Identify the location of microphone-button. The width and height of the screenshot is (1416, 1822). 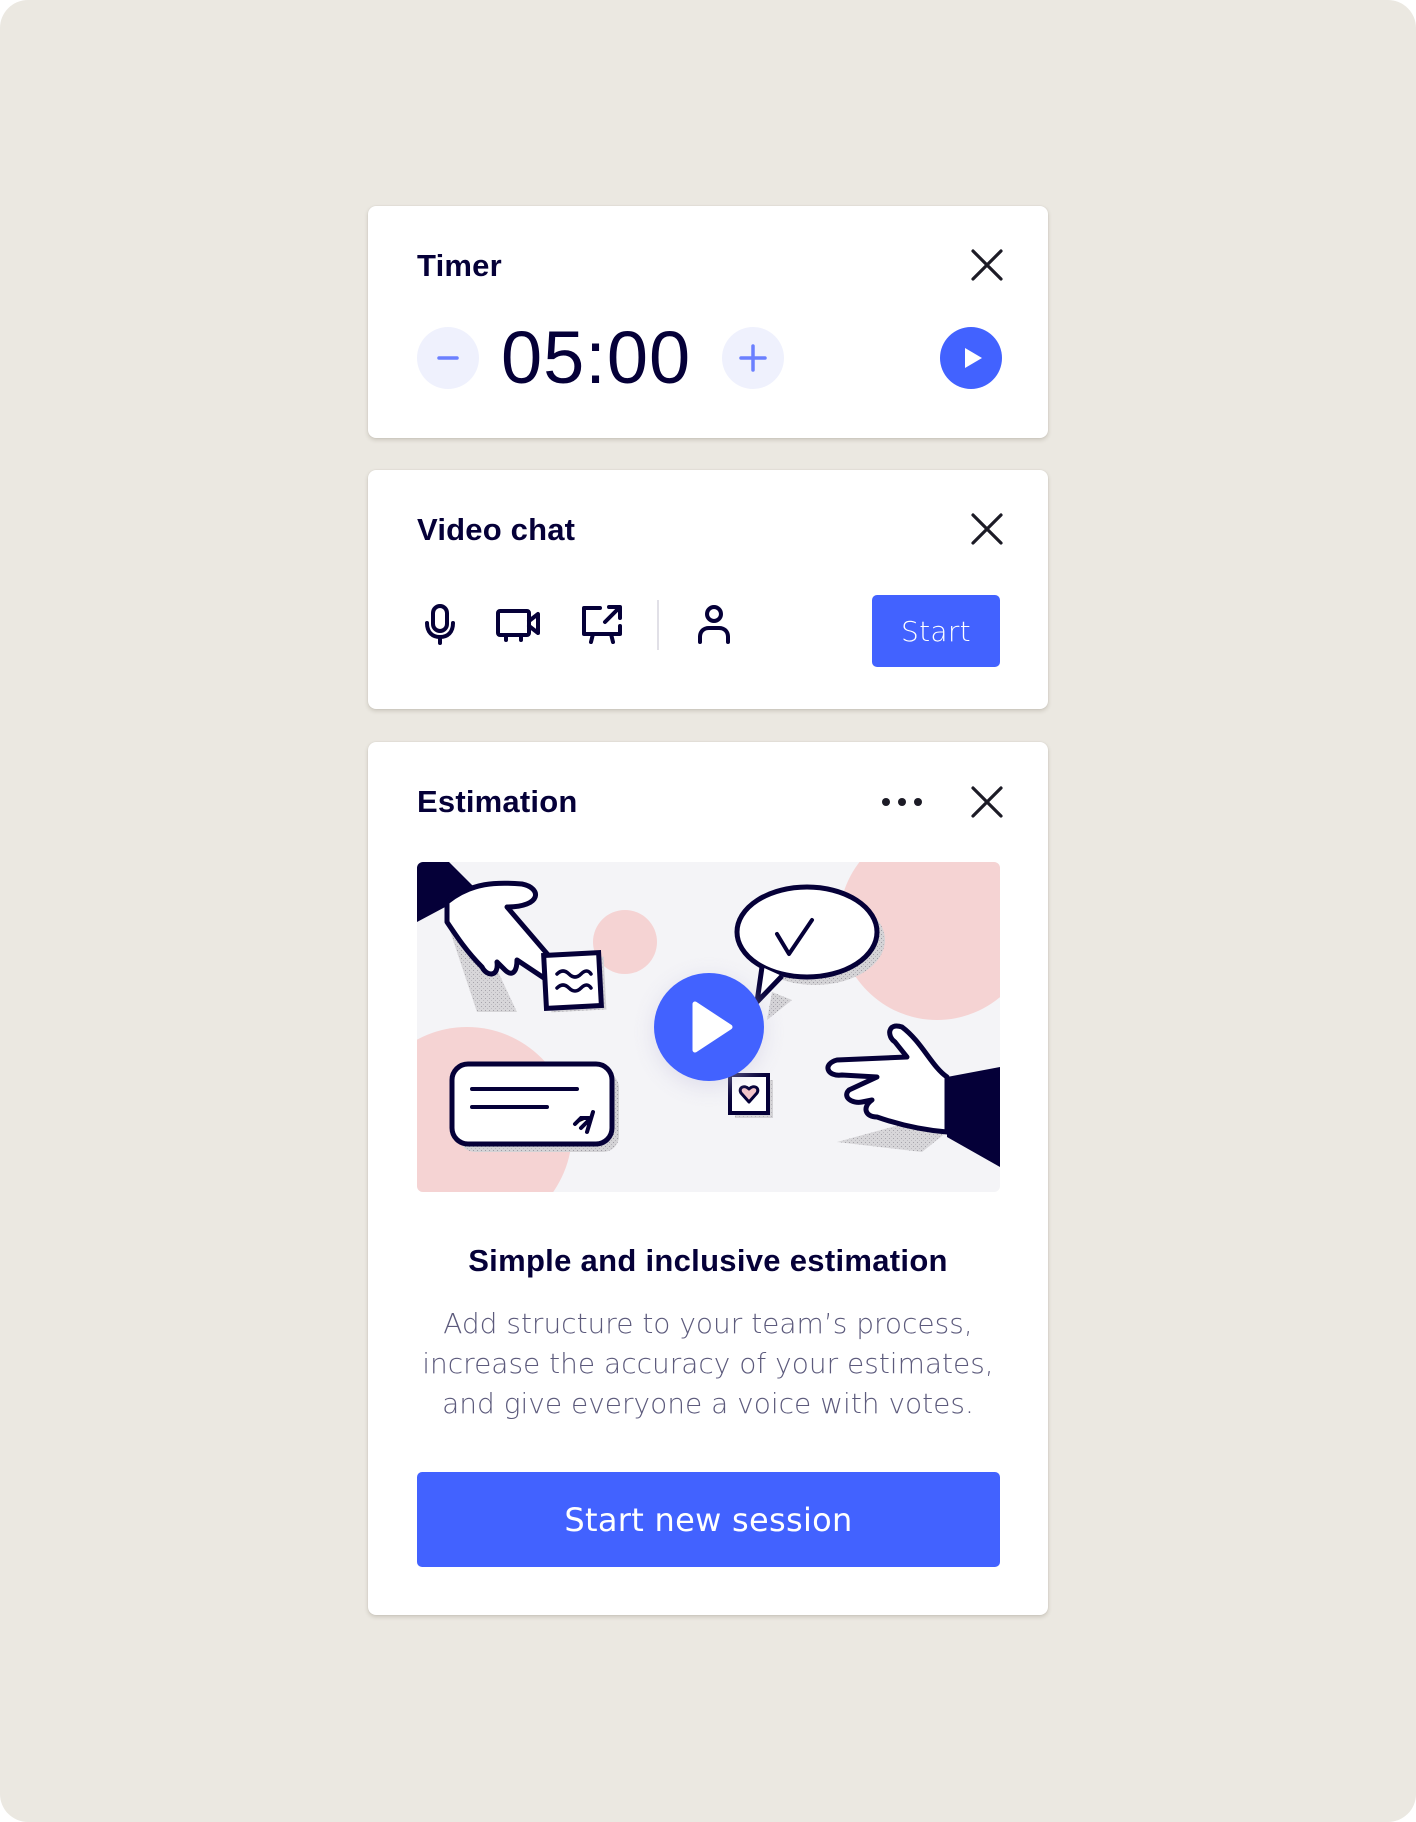
(440, 624).